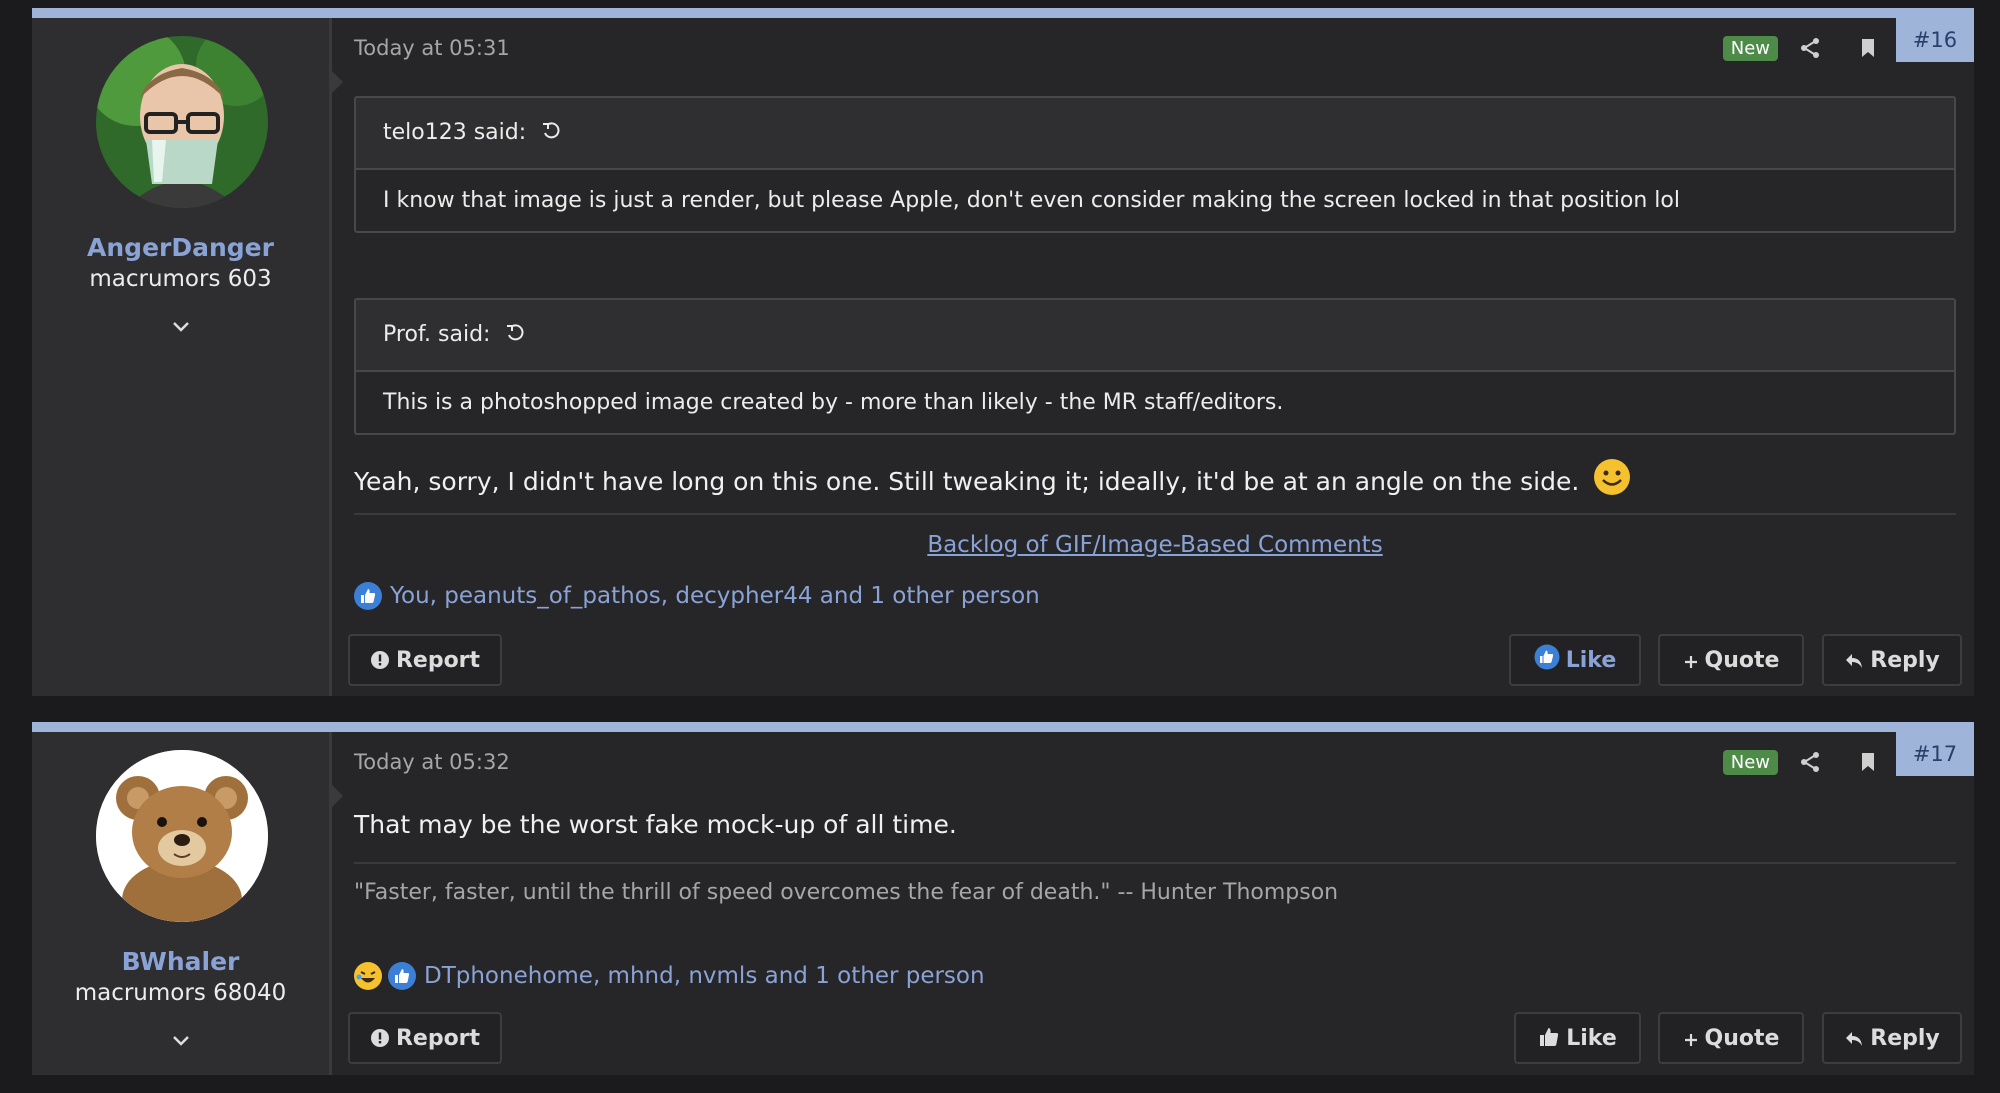  Describe the element at coordinates (180, 993) in the screenshot. I see `user-title: macrumors 68040` at that location.